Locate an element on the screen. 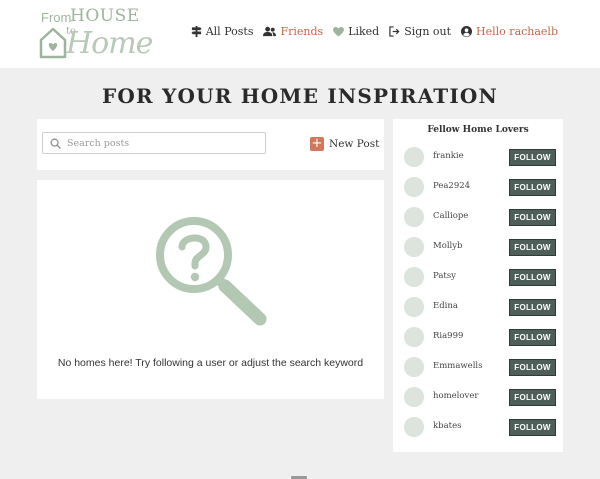 This screenshot has height=479, width=600. nav-sign-out: Sign out is located at coordinates (420, 31).